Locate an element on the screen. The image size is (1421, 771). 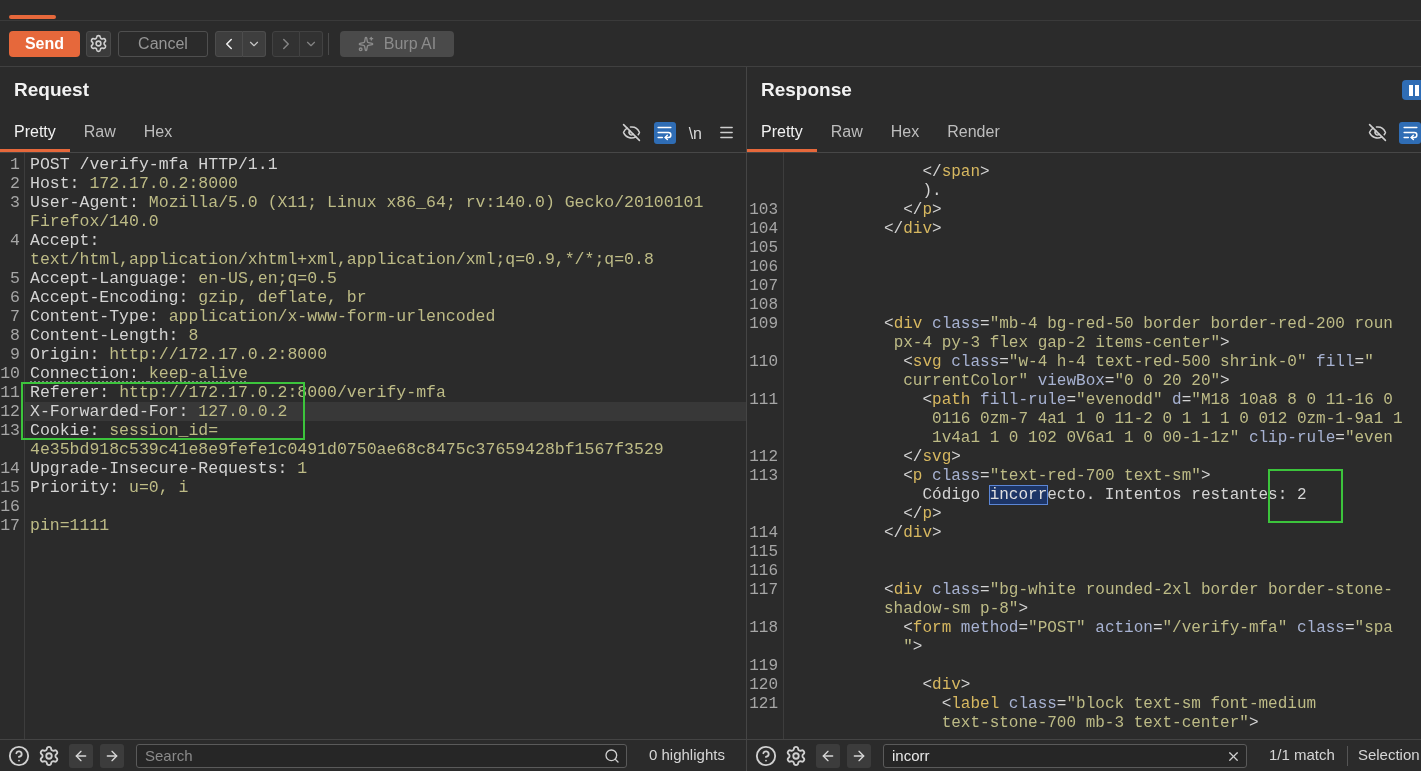
search-field: Search is located at coordinates (381, 755).